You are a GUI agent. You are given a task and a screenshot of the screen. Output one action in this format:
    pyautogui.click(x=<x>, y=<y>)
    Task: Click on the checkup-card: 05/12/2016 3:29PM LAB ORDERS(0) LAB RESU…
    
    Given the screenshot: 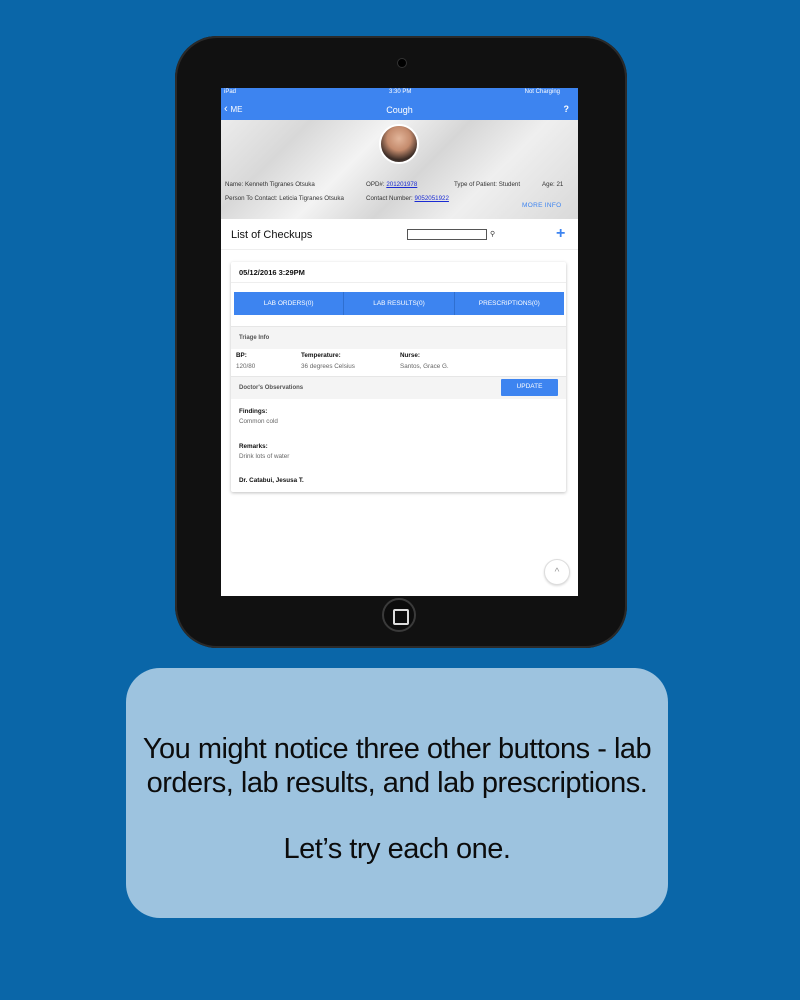 What is the action you would take?
    pyautogui.click(x=398, y=377)
    